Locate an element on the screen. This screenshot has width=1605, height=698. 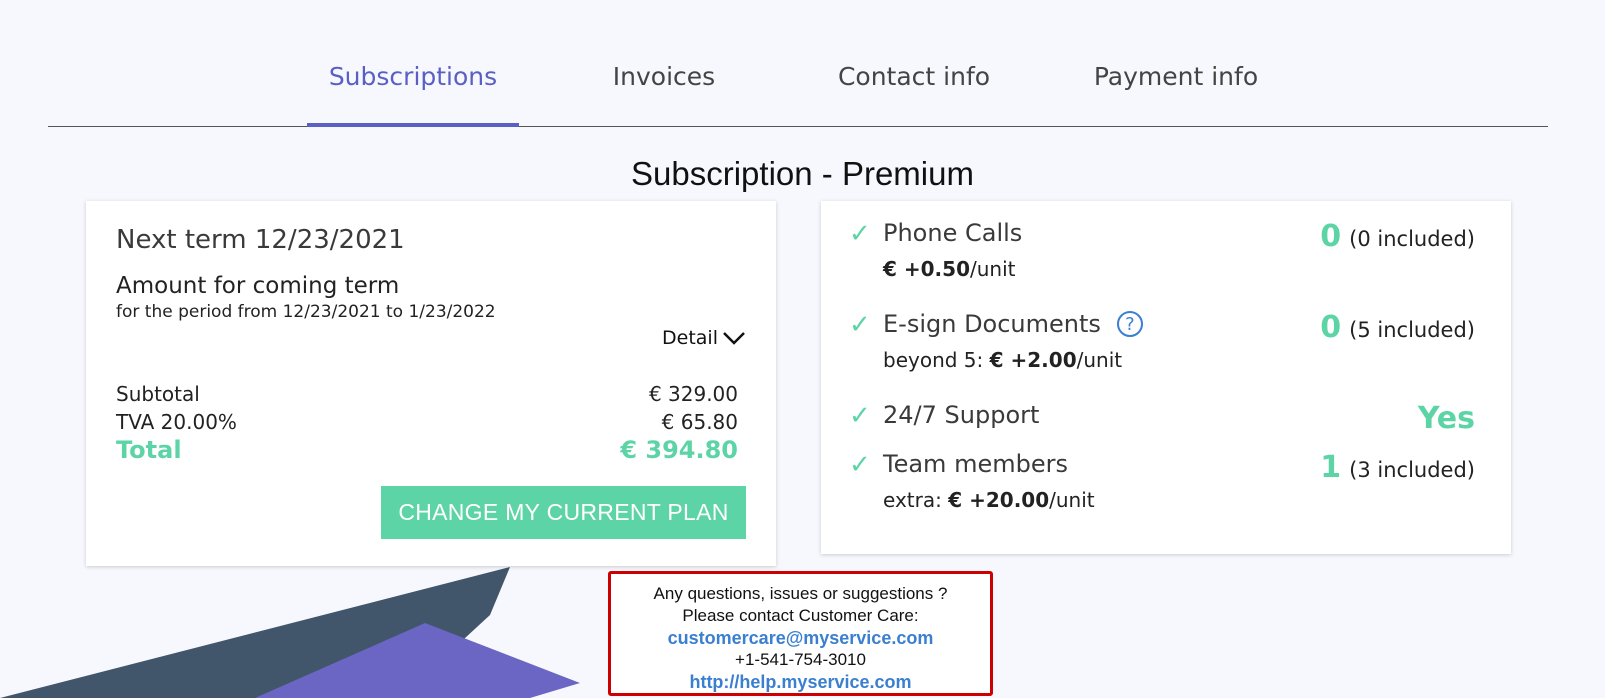
page-title: Subscription - Premium is located at coordinates (802, 173).